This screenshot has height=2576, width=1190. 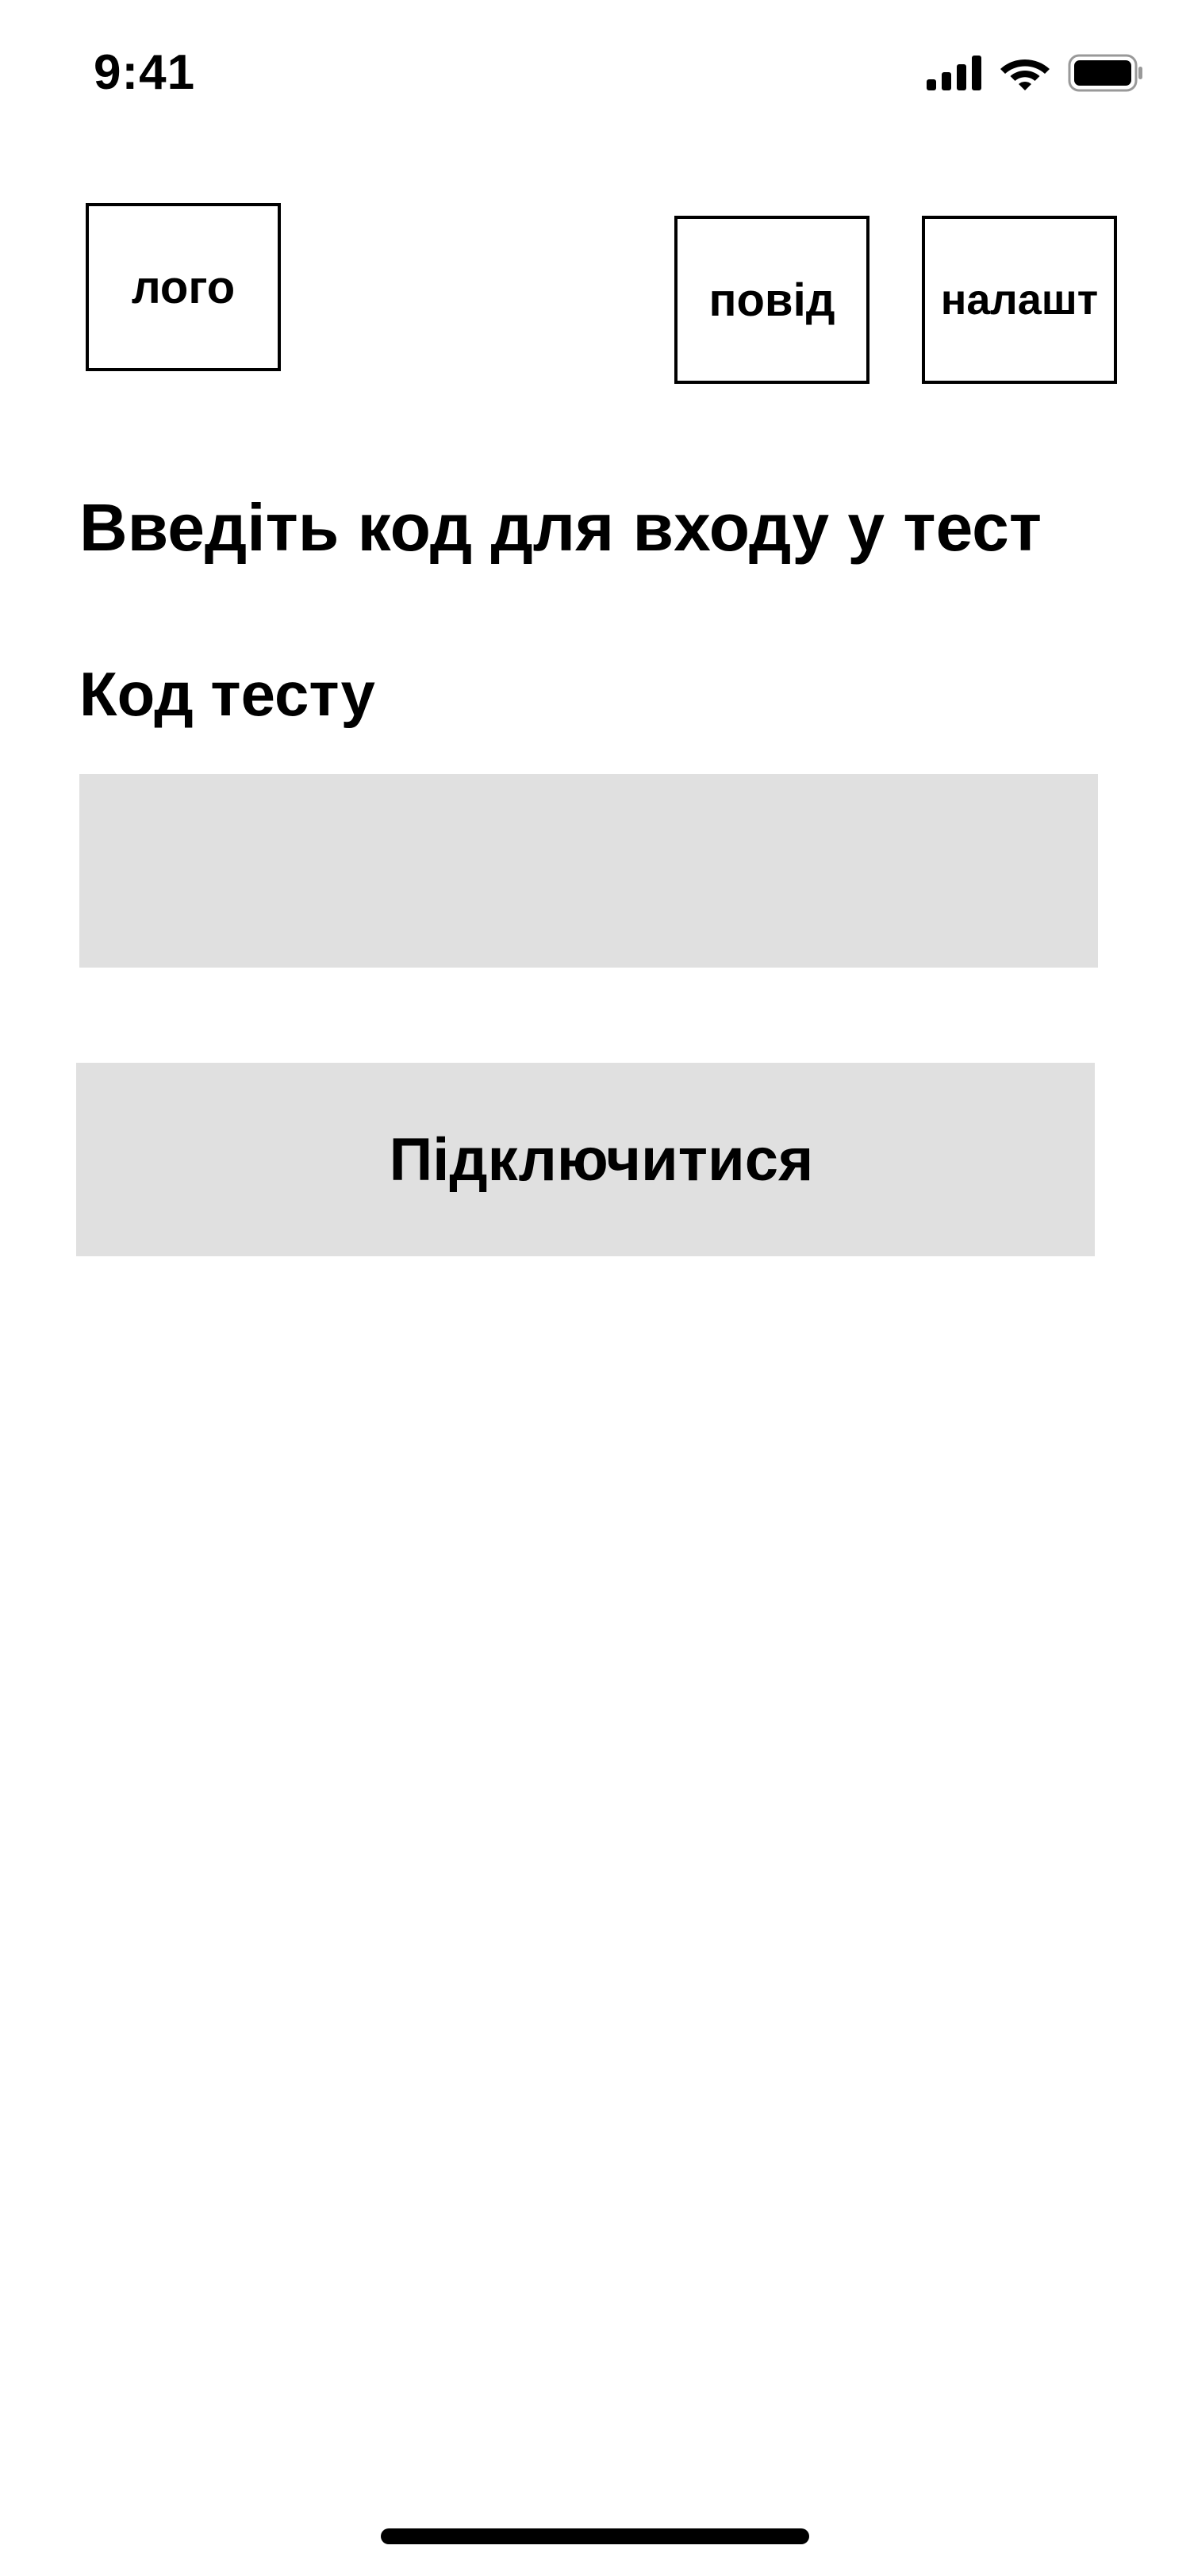 I want to click on signal-icon, so click(x=954, y=73).